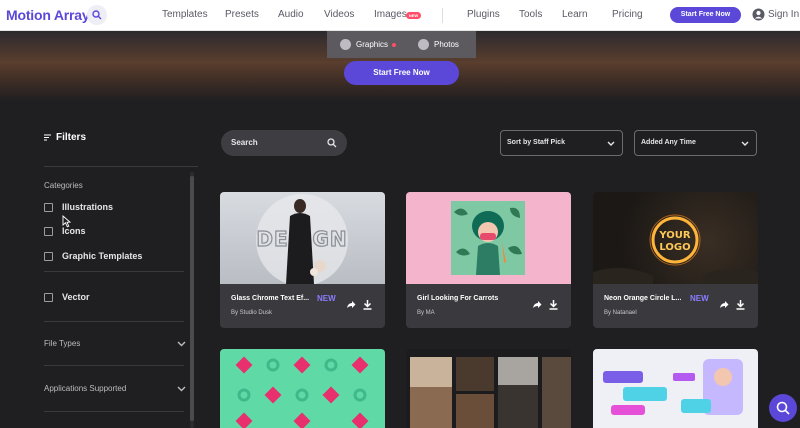 The width and height of the screenshot is (800, 428). I want to click on nav-plugins: Plugins, so click(483, 14).